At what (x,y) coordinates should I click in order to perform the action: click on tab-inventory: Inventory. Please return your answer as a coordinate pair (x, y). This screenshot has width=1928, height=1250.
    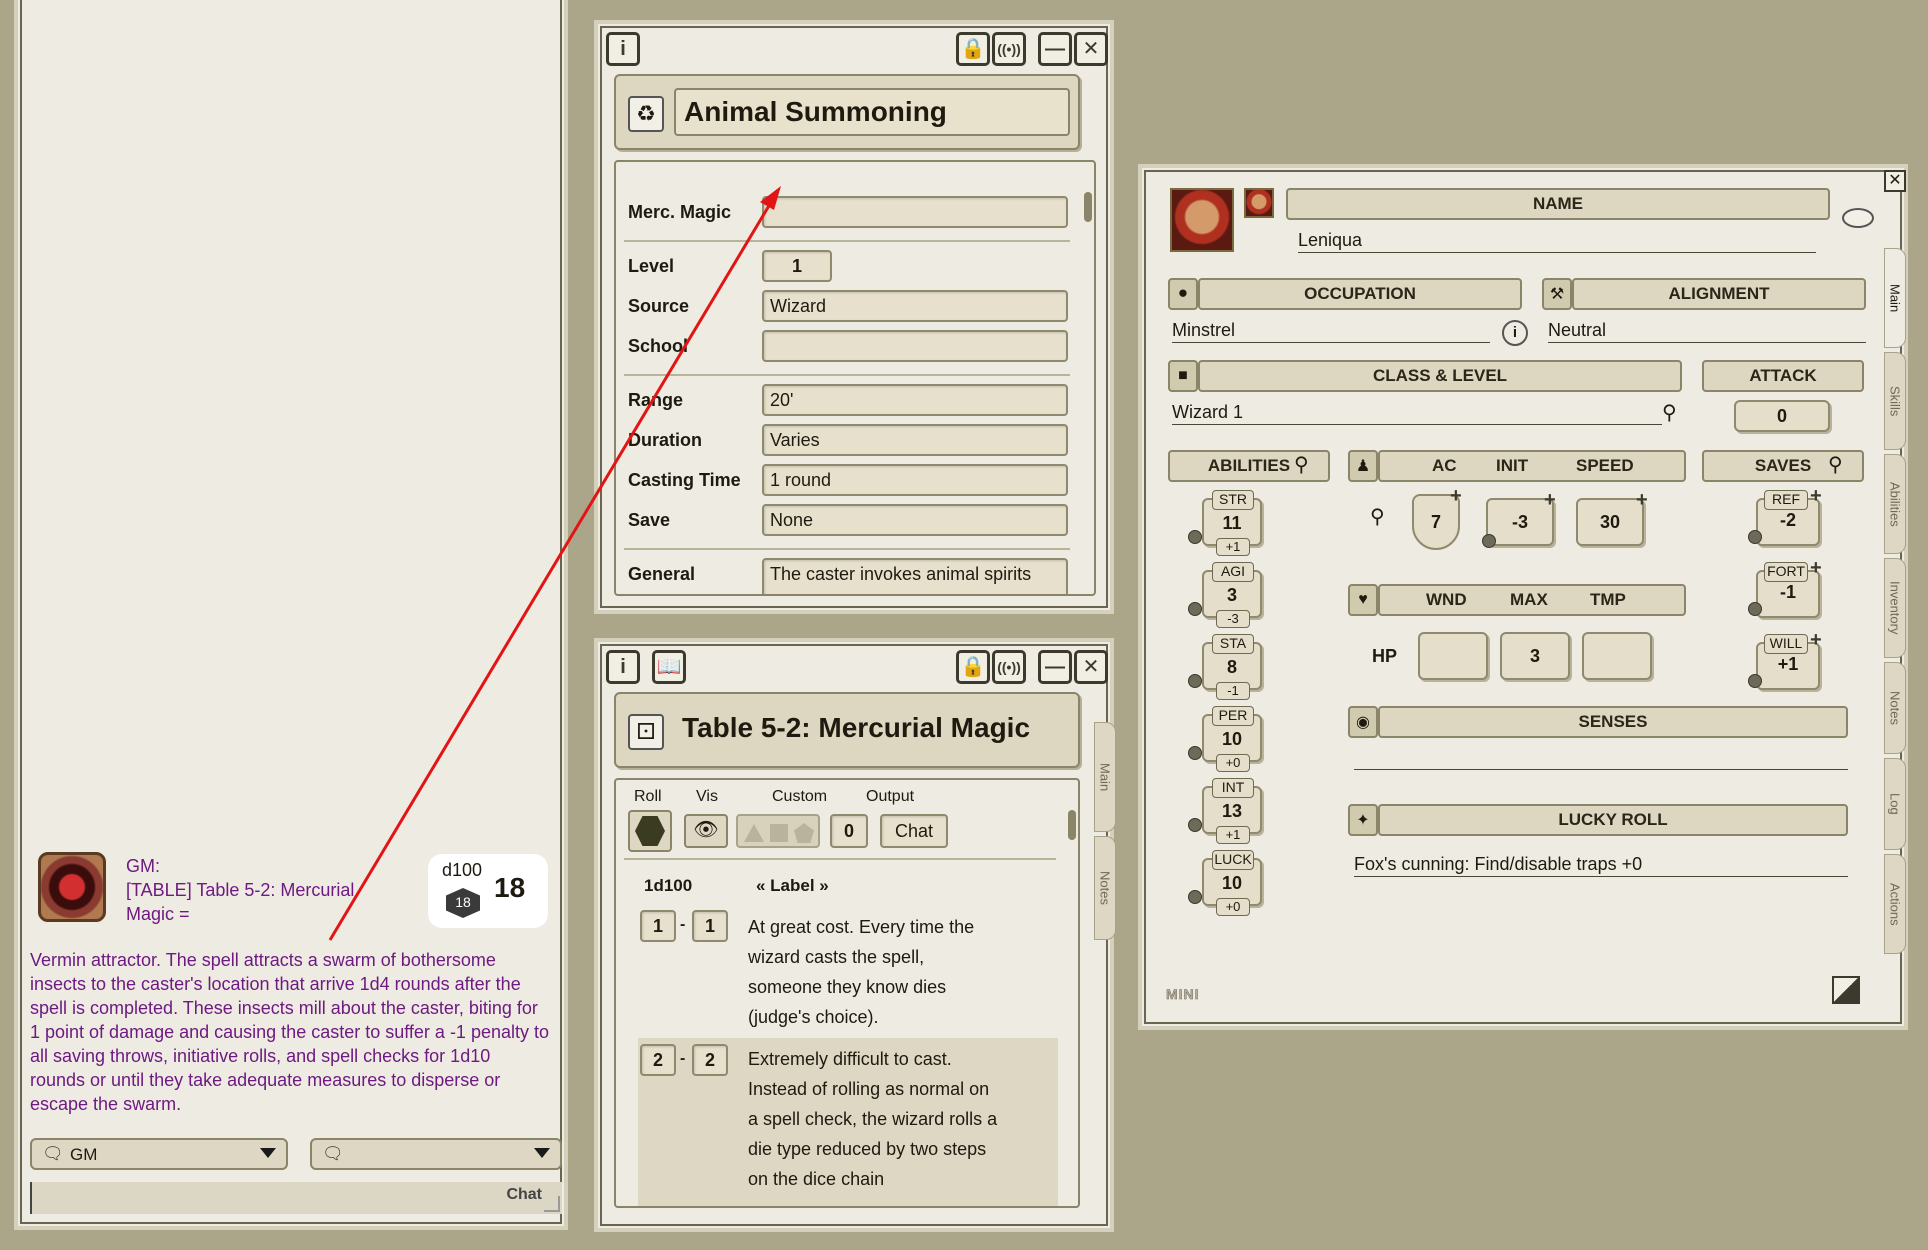
    Looking at the image, I should click on (1895, 608).